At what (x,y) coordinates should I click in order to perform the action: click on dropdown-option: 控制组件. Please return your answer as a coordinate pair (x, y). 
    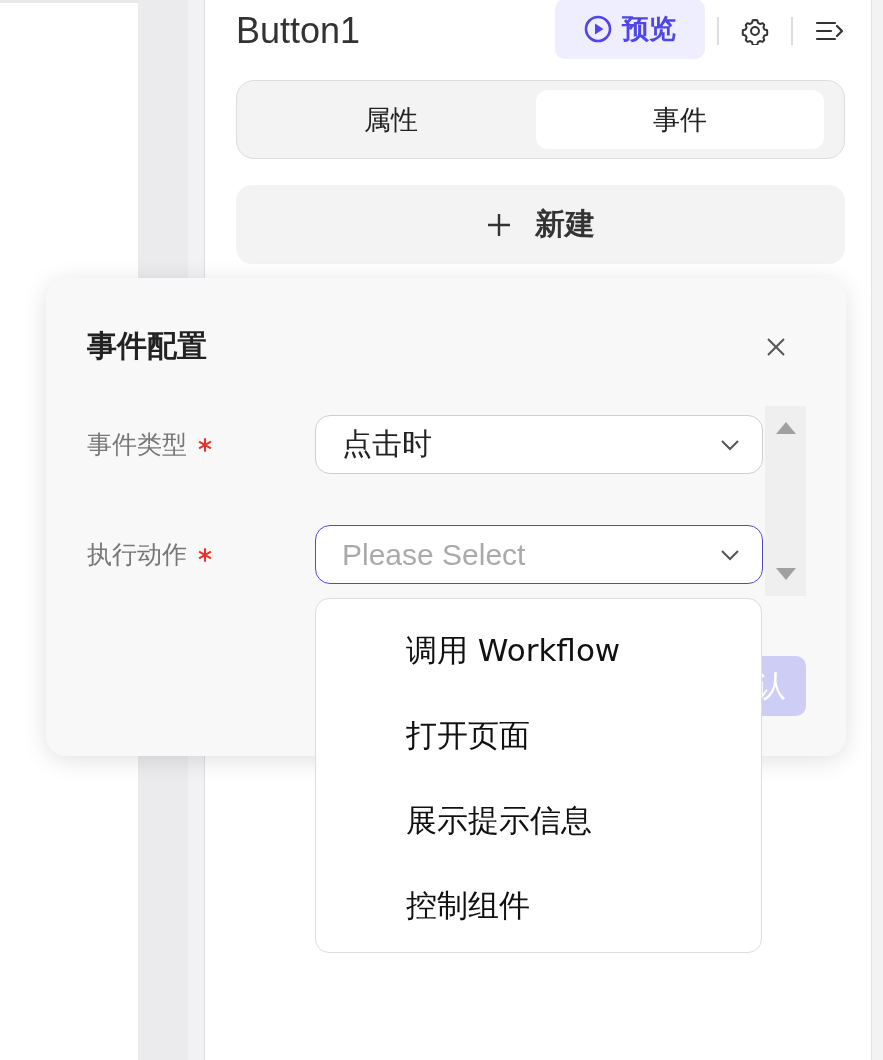
    Looking at the image, I should click on (583, 905).